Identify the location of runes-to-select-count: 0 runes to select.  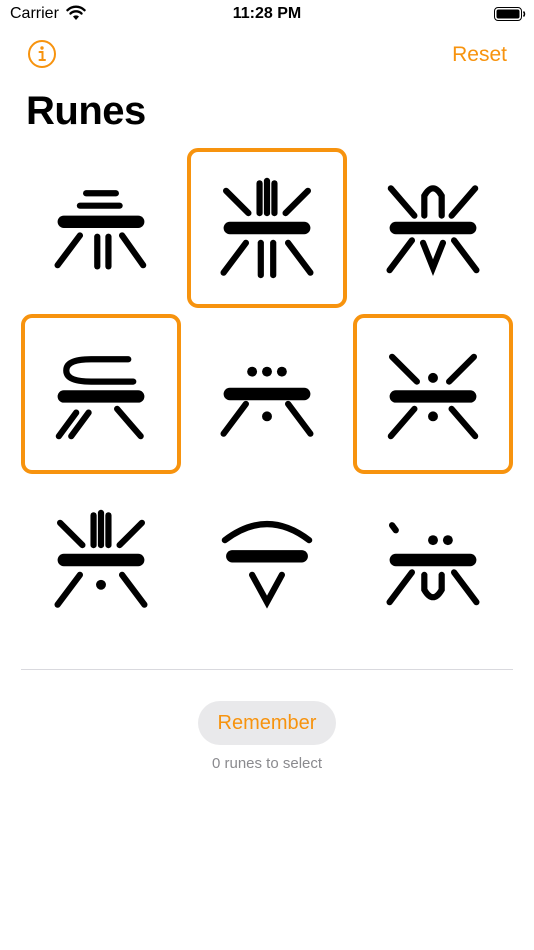
(267, 763).